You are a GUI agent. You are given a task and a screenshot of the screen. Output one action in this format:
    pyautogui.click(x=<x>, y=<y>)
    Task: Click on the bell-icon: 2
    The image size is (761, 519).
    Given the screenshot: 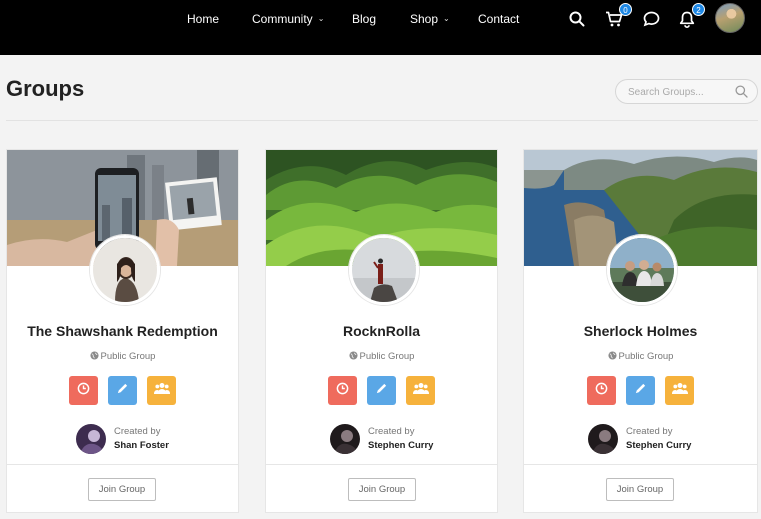 What is the action you would take?
    pyautogui.click(x=690, y=16)
    